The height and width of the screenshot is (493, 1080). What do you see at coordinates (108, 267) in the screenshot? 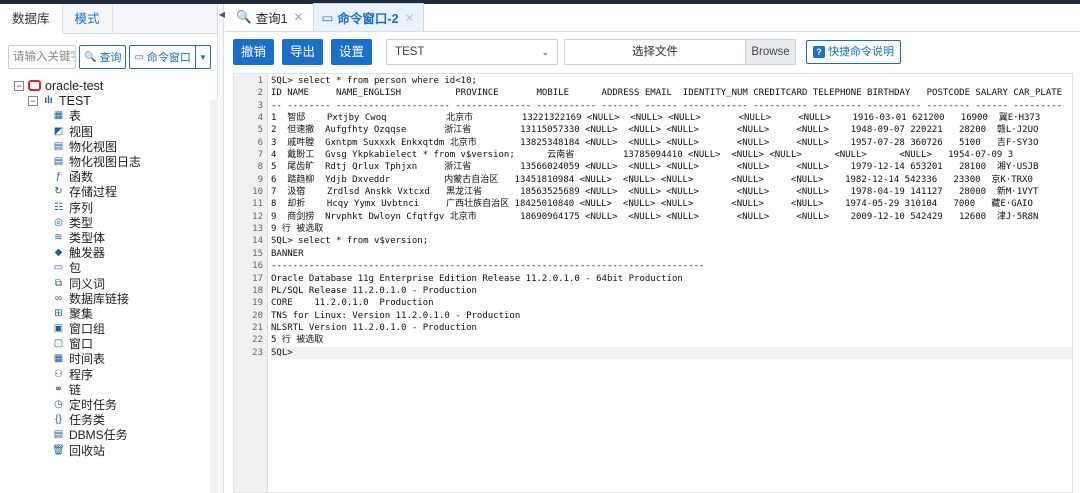
I see `tree-item: ▭ 包` at bounding box center [108, 267].